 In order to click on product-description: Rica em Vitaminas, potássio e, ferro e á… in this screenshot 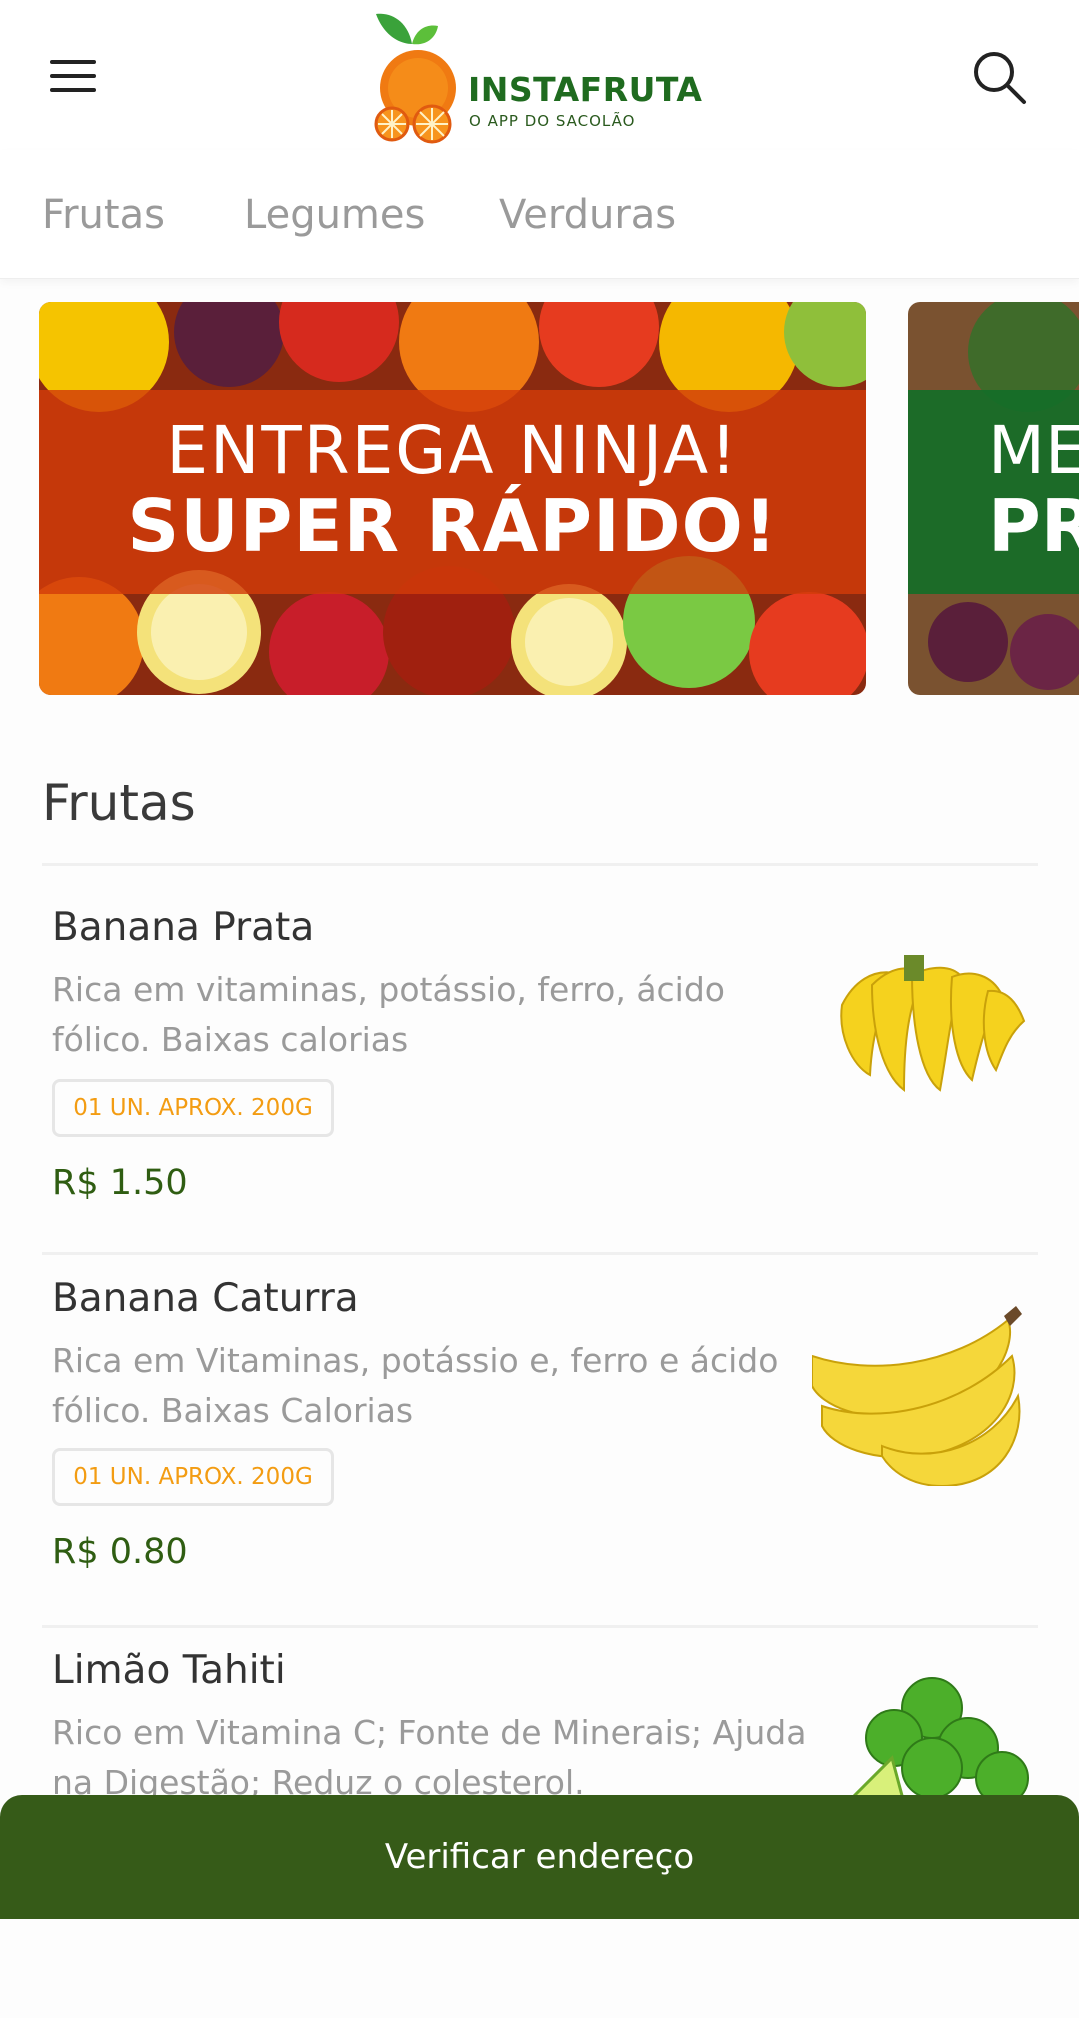, I will do `click(415, 1385)`.